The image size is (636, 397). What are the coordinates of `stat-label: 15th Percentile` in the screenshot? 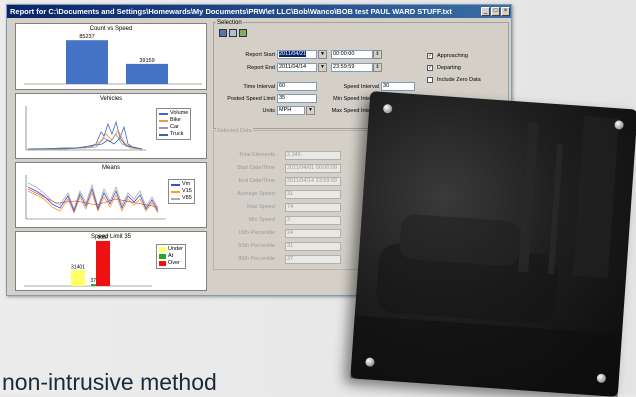 It's located at (256, 233).